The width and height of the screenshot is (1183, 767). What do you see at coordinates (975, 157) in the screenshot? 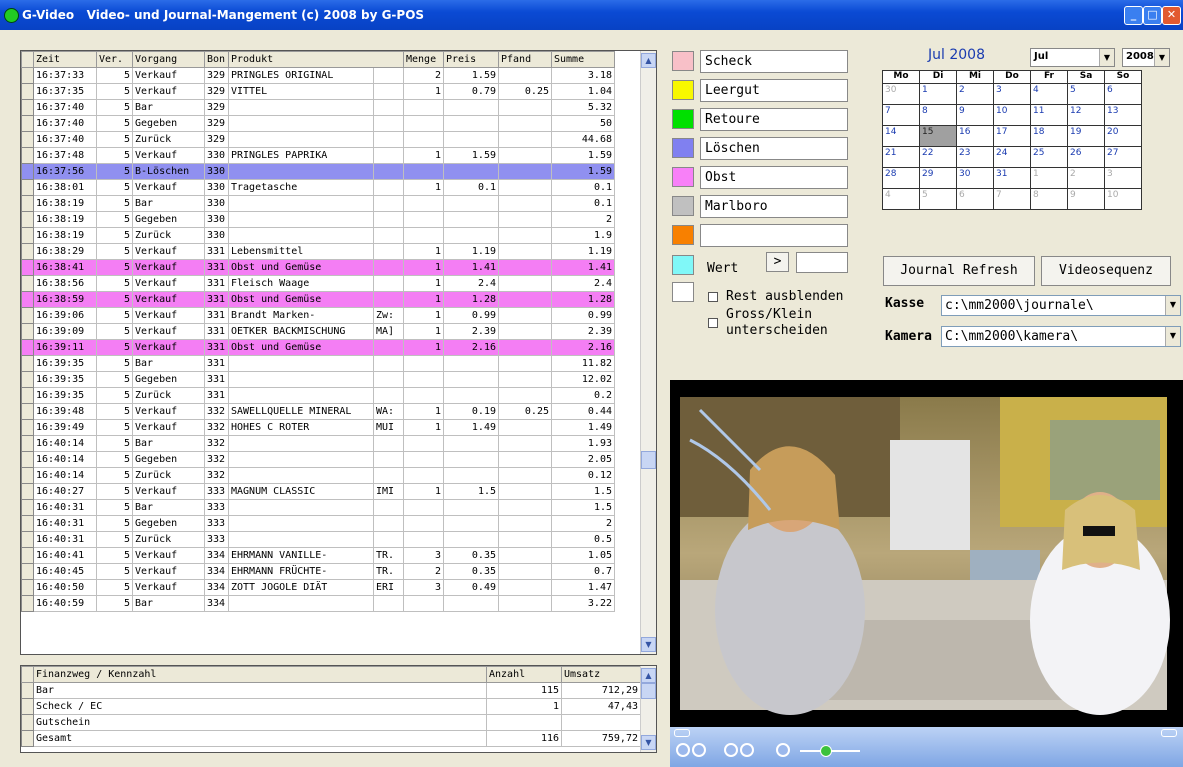
I see `calendar-day: 23` at bounding box center [975, 157].